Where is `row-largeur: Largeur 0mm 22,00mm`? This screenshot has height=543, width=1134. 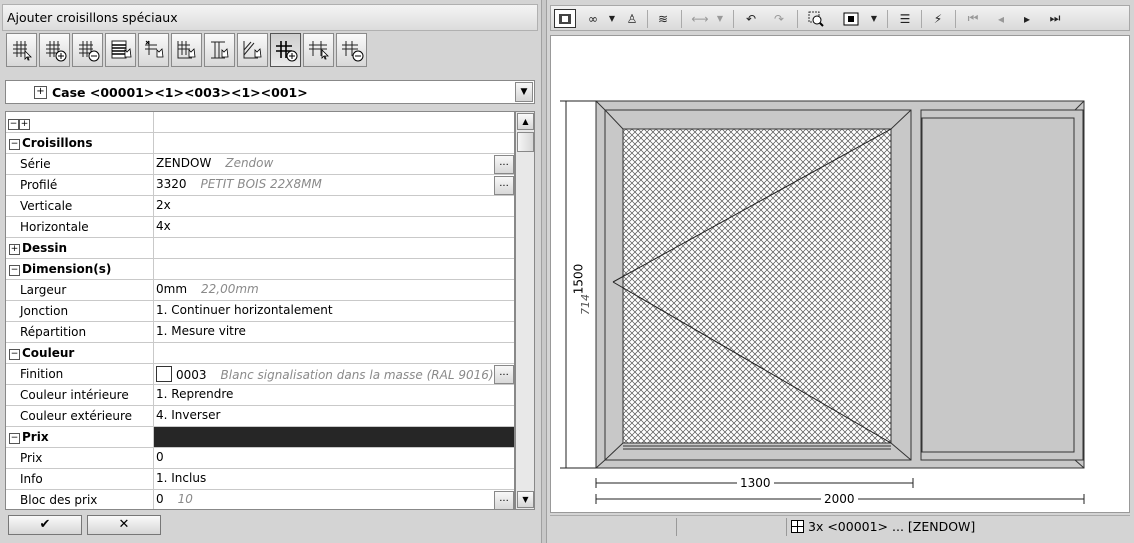 row-largeur: Largeur 0mm 22,00mm is located at coordinates (260, 290).